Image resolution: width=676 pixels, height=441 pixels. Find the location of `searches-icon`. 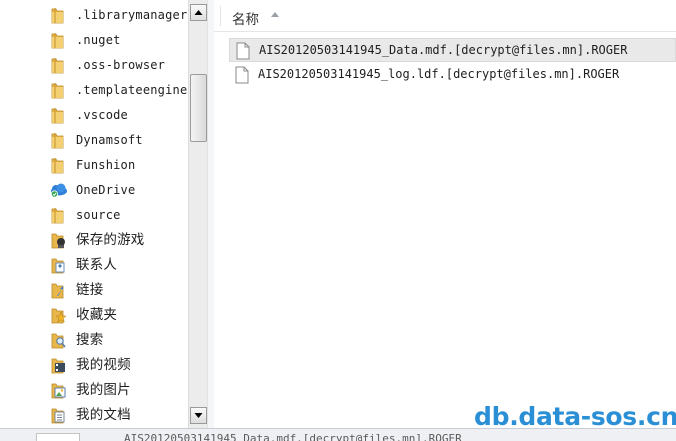

searches-icon is located at coordinates (58, 340).